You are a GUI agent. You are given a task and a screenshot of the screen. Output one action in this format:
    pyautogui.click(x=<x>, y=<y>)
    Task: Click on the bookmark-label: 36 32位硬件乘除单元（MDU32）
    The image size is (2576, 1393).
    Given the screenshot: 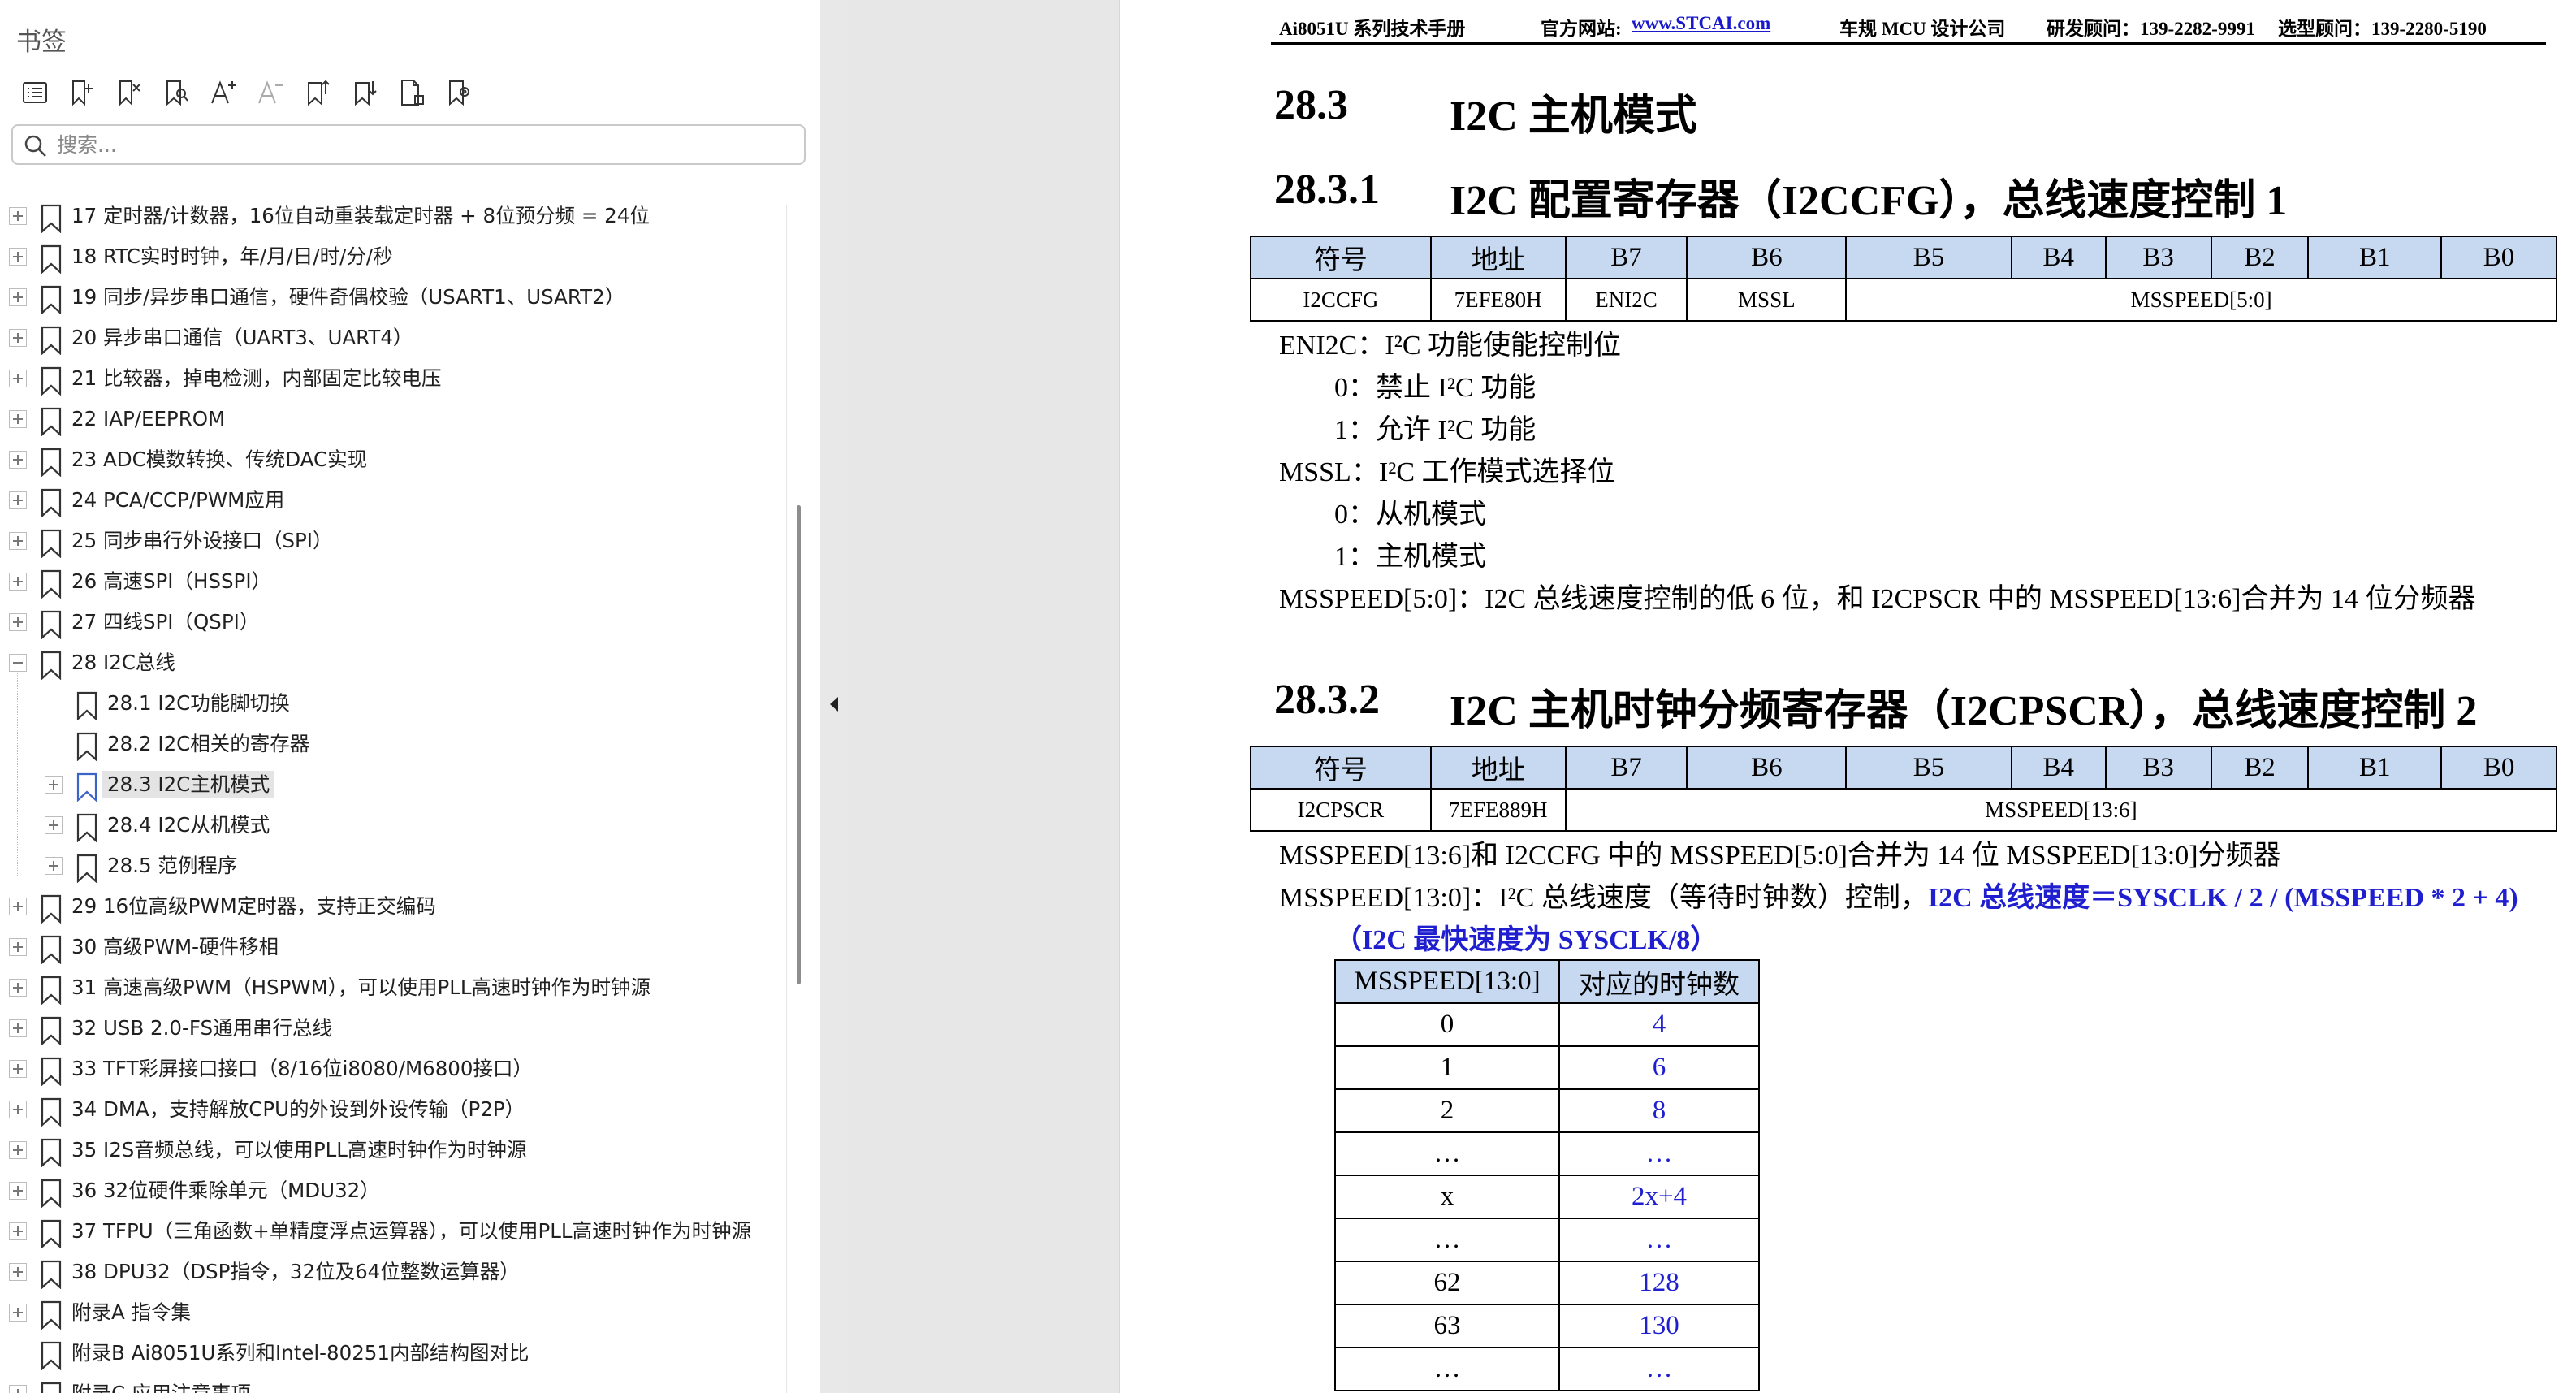 What is the action you would take?
    pyautogui.click(x=226, y=1190)
    